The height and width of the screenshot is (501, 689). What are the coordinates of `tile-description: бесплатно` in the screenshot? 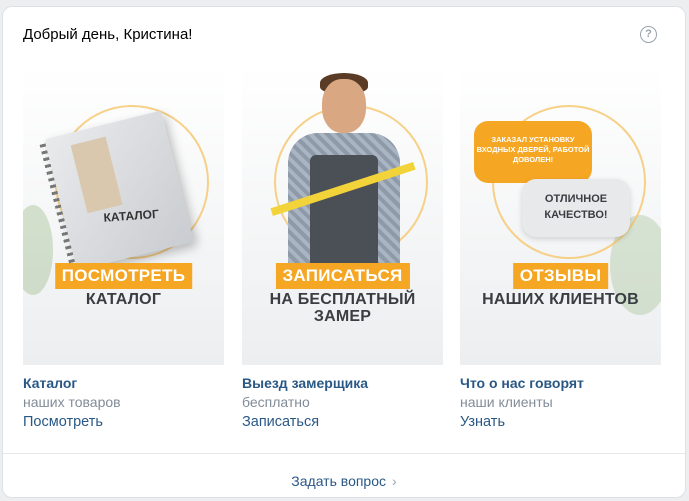 It's located at (276, 402).